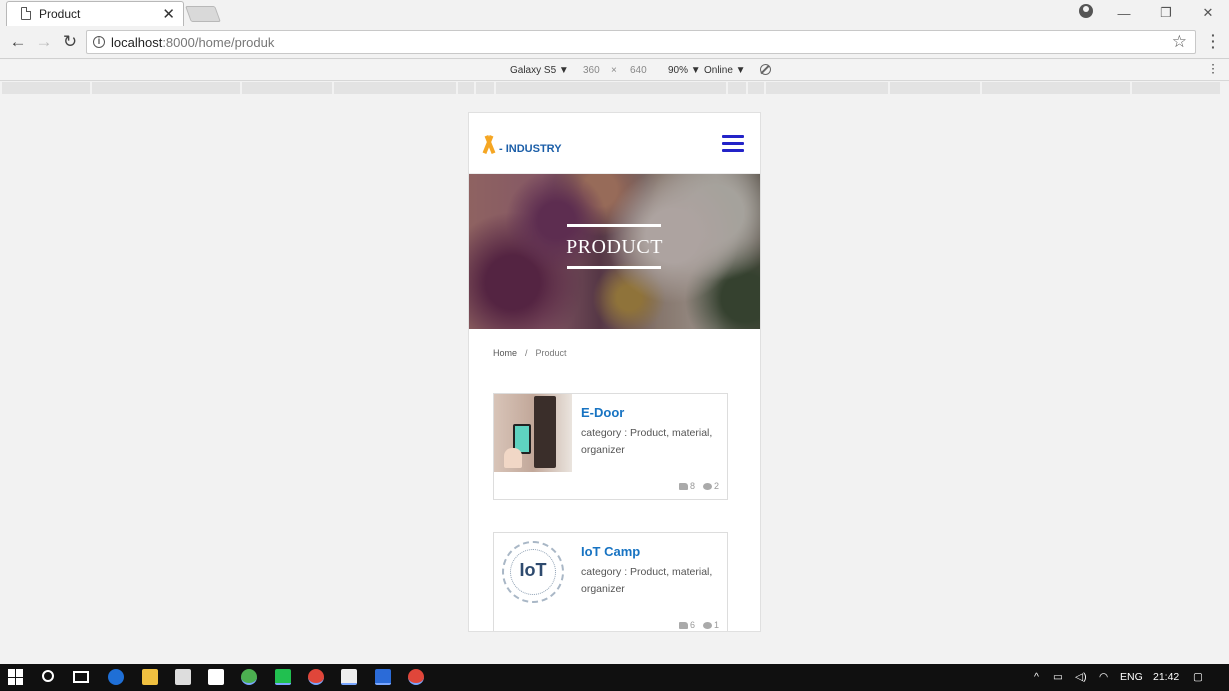 The width and height of the screenshot is (1229, 691). Describe the element at coordinates (26, 13) in the screenshot. I see `page-icon` at that location.